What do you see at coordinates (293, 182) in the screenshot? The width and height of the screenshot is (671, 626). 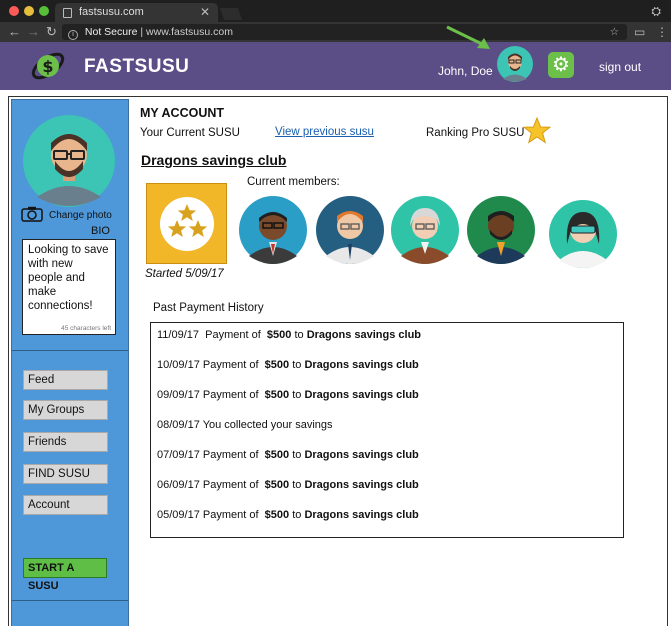 I see `current-members-label: Current members:` at bounding box center [293, 182].